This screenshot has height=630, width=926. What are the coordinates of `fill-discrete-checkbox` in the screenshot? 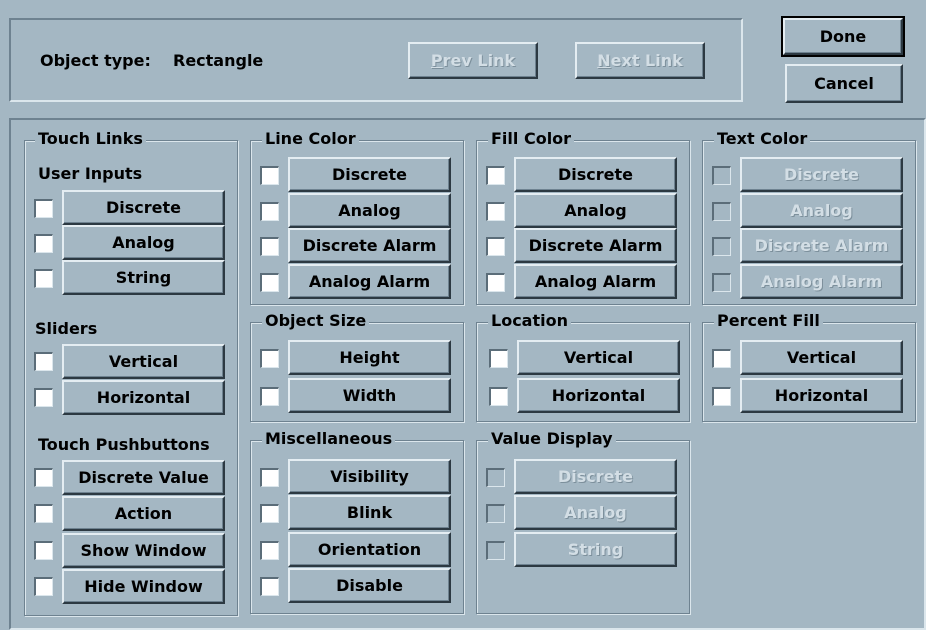 It's located at (495, 175).